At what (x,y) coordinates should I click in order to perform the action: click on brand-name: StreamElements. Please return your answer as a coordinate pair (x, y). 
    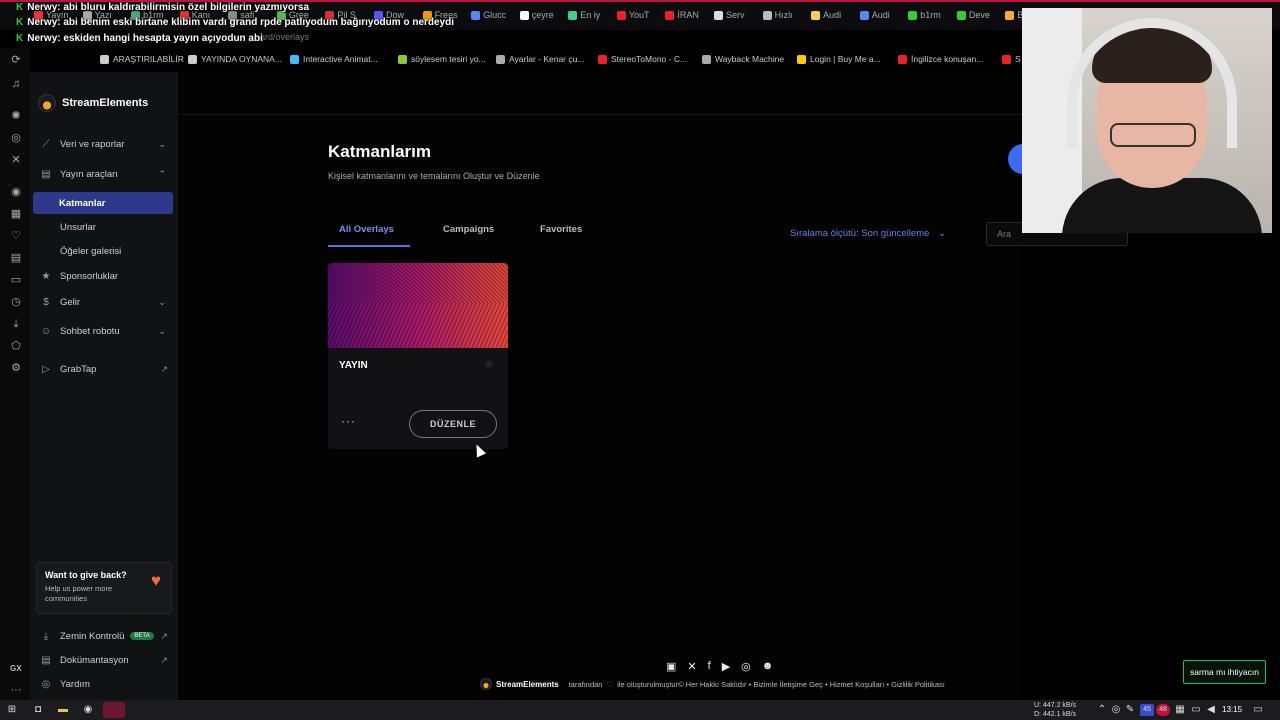
    Looking at the image, I should click on (105, 103).